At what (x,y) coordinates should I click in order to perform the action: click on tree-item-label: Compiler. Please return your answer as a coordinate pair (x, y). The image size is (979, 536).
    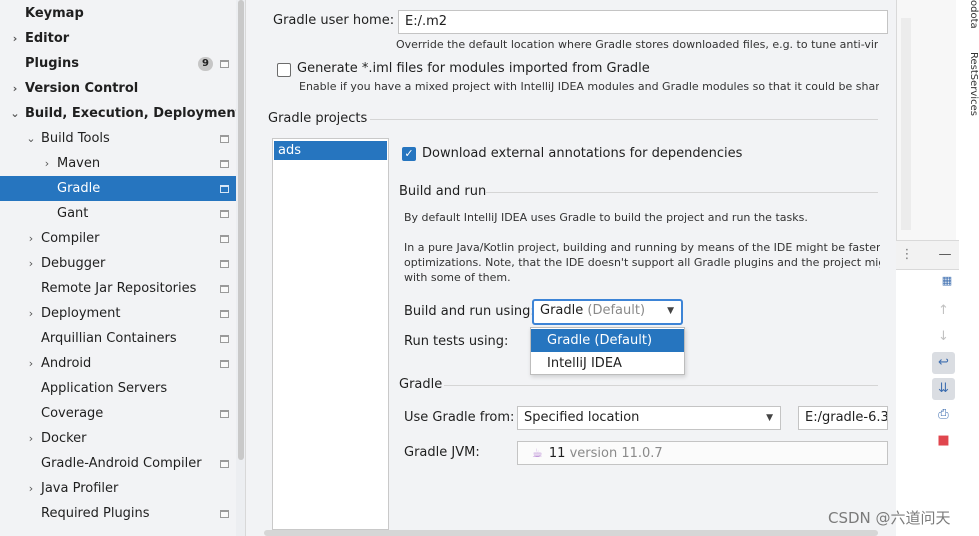
    Looking at the image, I should click on (70, 238).